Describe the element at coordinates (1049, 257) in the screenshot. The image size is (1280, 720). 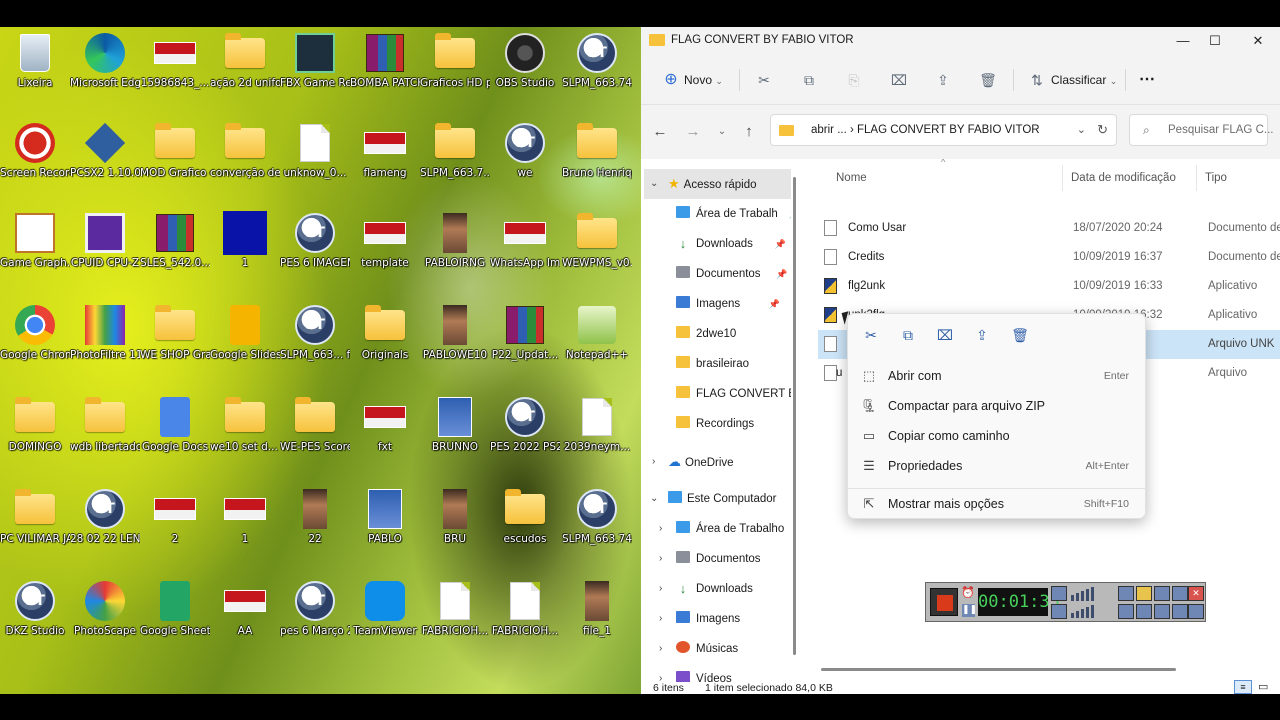
I see `file-row: Credits 10/09/2019 16:37 Documento de` at that location.